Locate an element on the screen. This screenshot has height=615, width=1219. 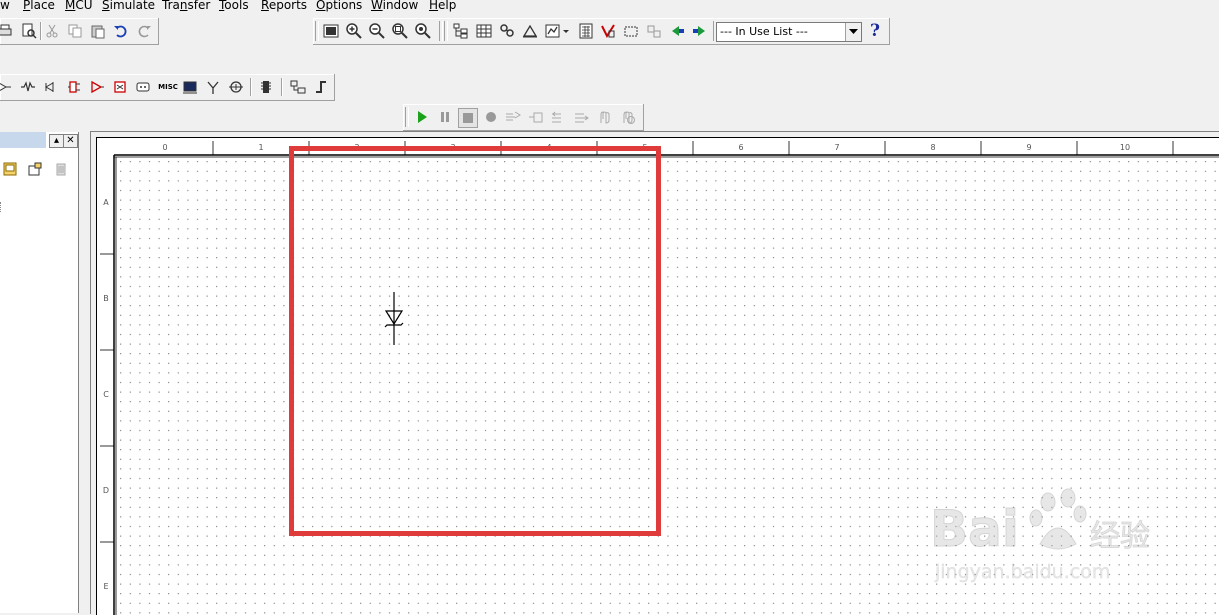
menu-options: Options is located at coordinates (339, 6).